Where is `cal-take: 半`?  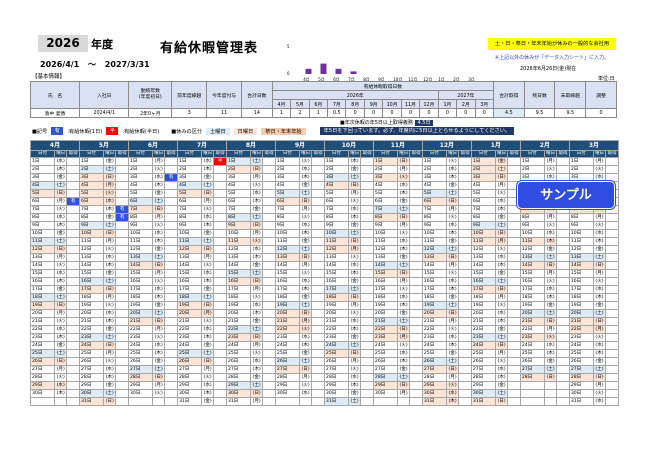 cal-take: 半 is located at coordinates (220, 161).